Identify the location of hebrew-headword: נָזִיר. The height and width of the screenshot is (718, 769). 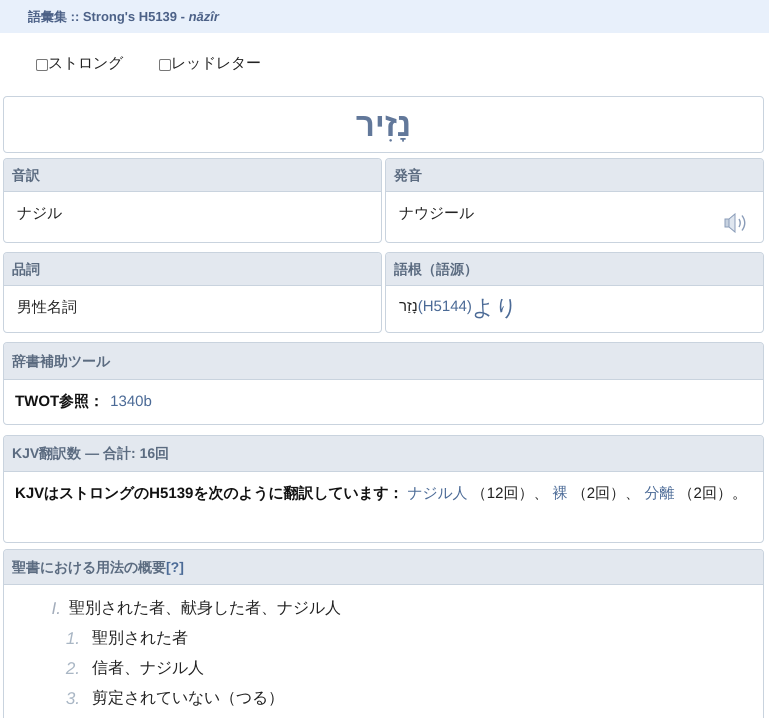
(384, 124).